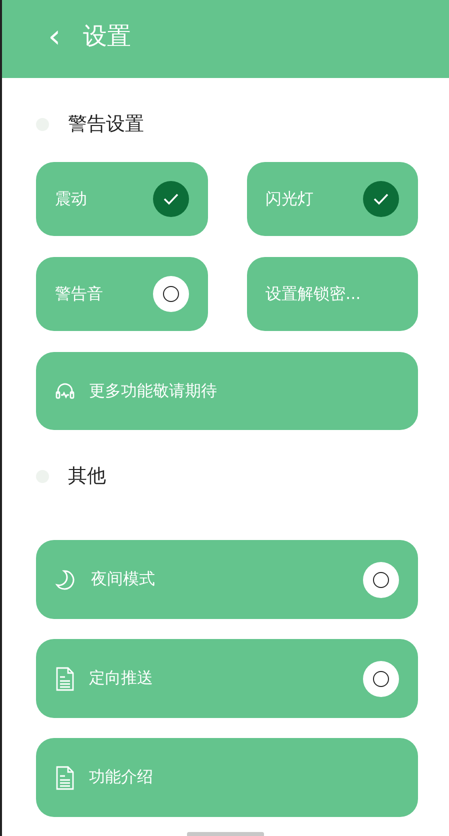 This screenshot has width=449, height=836. Describe the element at coordinates (79, 294) in the screenshot. I see `setting-label: 警告音` at that location.